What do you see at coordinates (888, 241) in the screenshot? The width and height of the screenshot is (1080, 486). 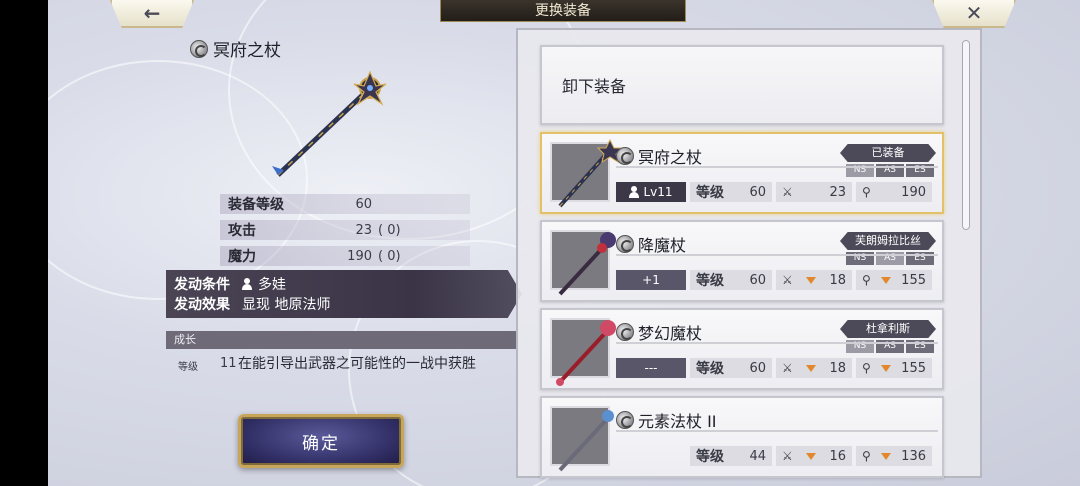 I see `owner-tag: 芙朗姆拉比丝` at bounding box center [888, 241].